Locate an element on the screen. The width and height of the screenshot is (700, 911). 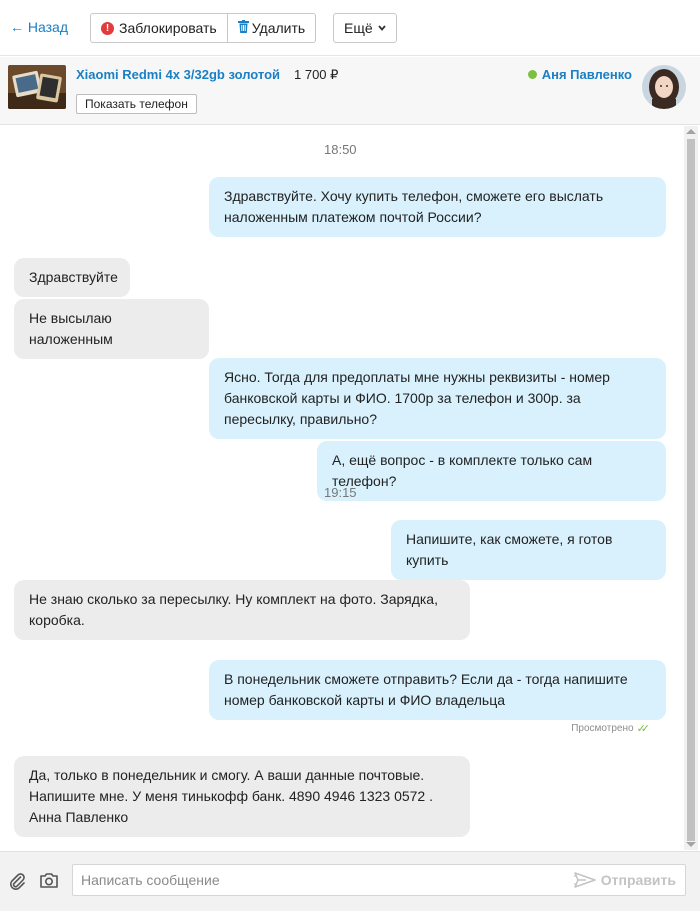
item-thumbnail is located at coordinates (37, 87).